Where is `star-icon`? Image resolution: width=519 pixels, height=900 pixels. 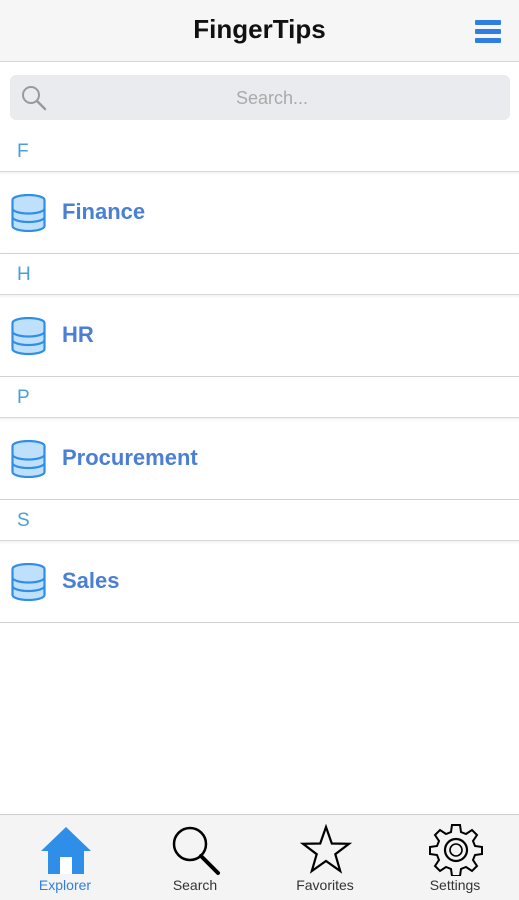 star-icon is located at coordinates (326, 849).